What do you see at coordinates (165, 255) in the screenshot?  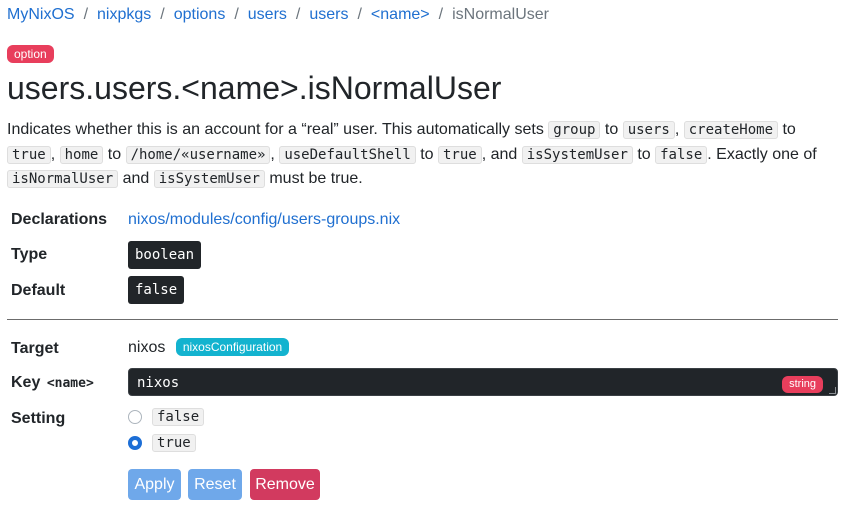 I see `type-value: boolean` at bounding box center [165, 255].